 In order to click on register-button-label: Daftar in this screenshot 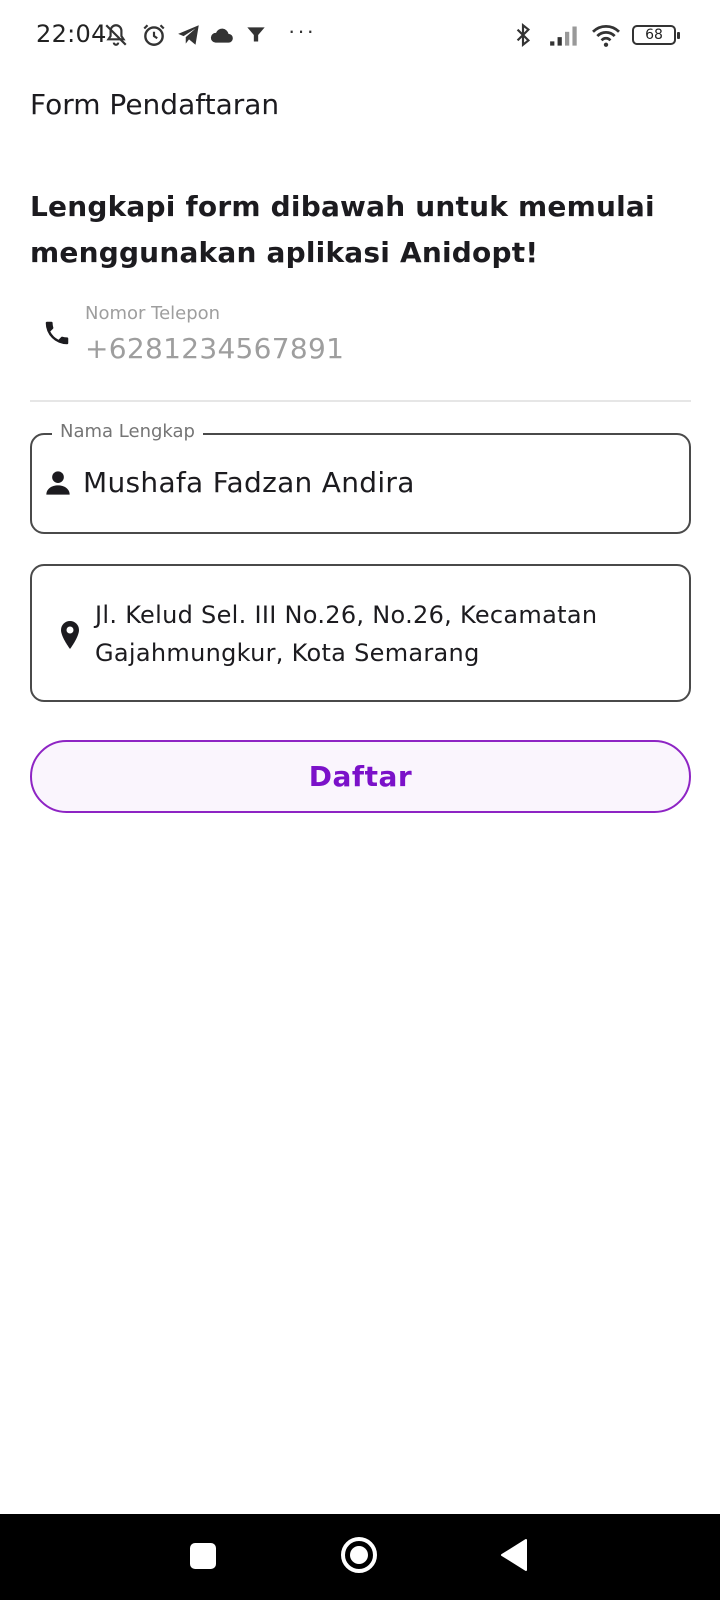, I will do `click(360, 776)`.